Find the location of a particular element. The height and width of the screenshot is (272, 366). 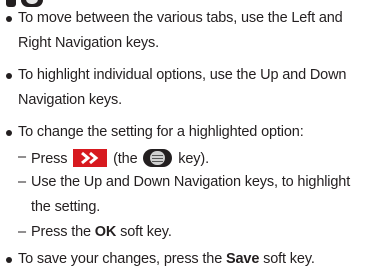

save-key-label: Save is located at coordinates (243, 259).